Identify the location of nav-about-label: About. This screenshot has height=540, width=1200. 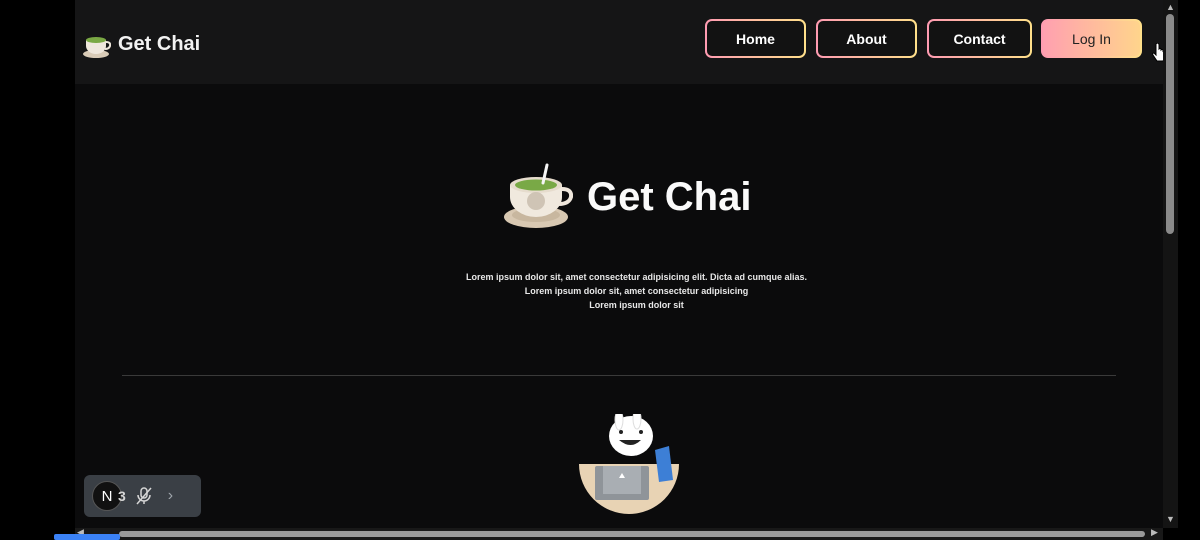
(866, 38).